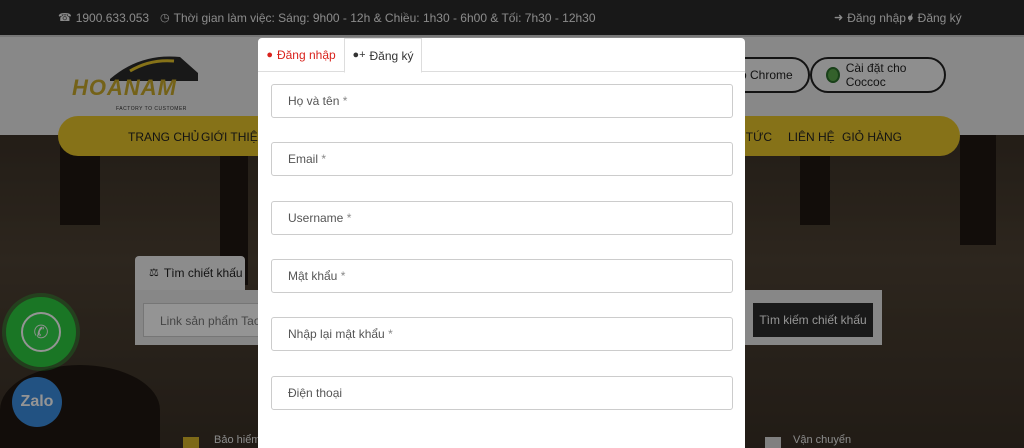 This screenshot has width=1024, height=448. What do you see at coordinates (314, 101) in the screenshot?
I see `full-name-placeholder: Họ và tên` at bounding box center [314, 101].